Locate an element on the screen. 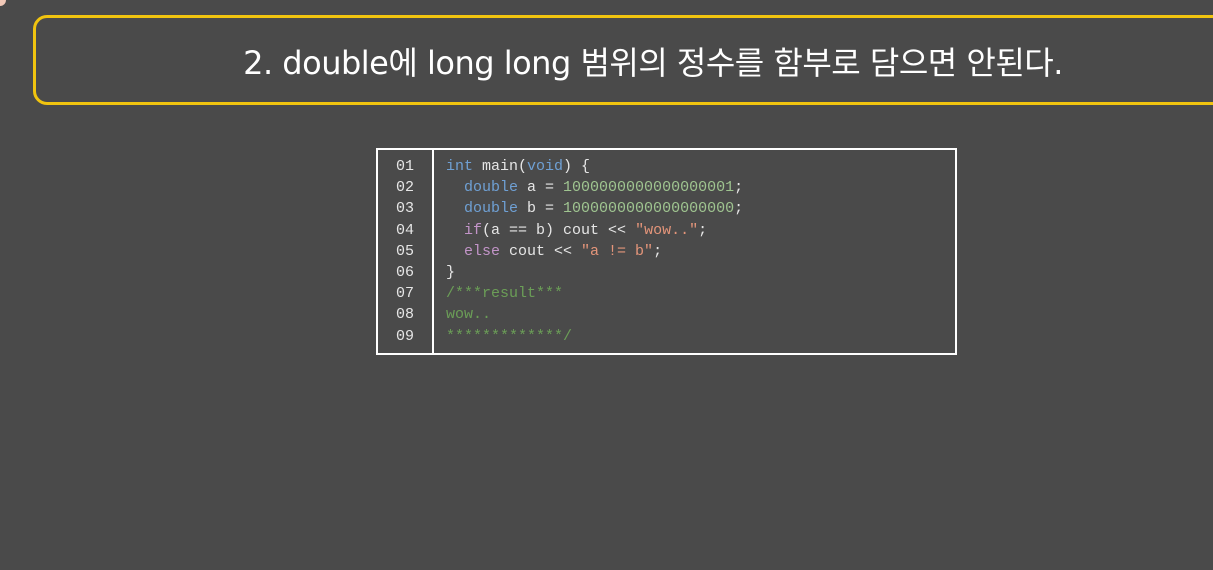 This screenshot has height=570, width=1213. code-keyword: if is located at coordinates (473, 230).